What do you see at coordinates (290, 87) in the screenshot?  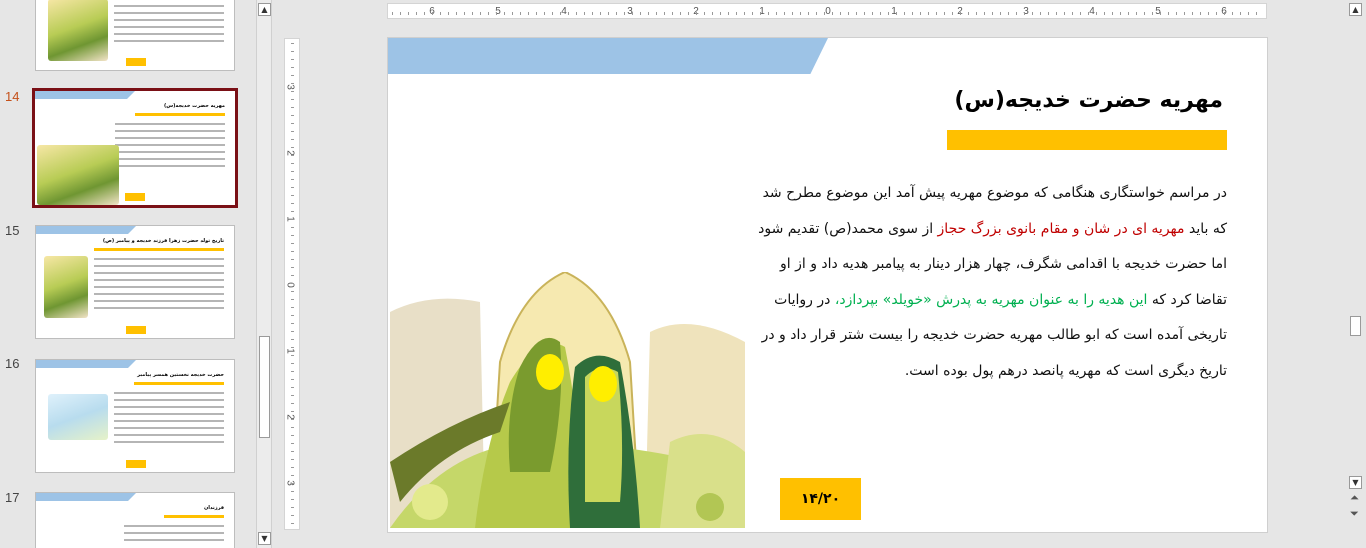 I see `ruler-label: 3` at bounding box center [290, 87].